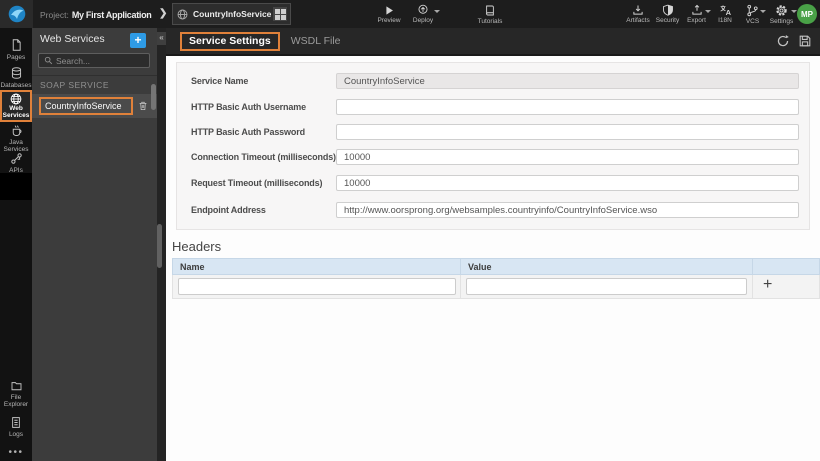 This screenshot has width=820, height=461. What do you see at coordinates (48, 60) in the screenshot?
I see `search-icon` at bounding box center [48, 60].